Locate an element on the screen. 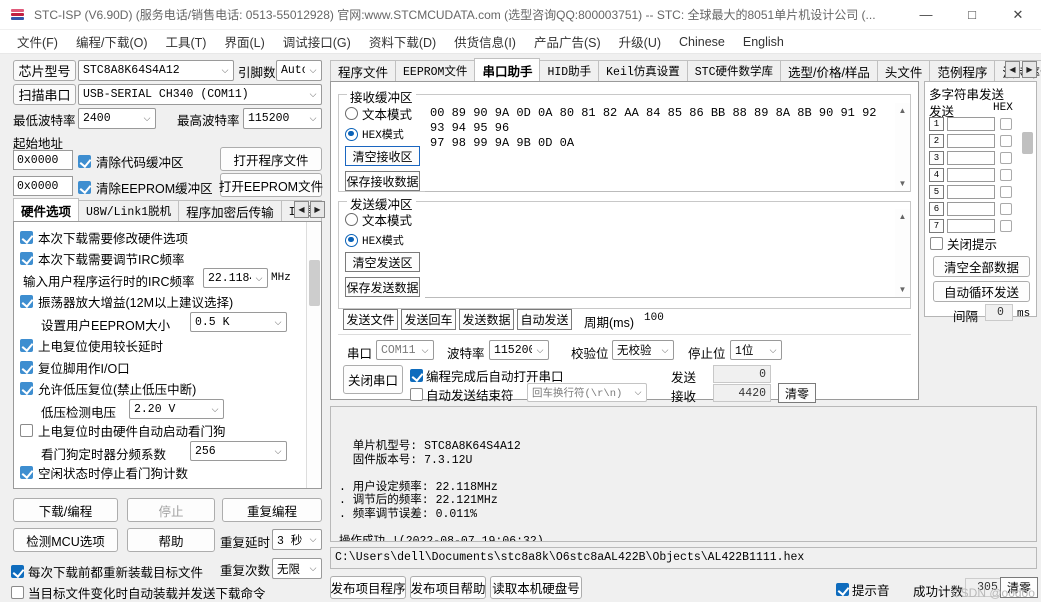  menu-item-supply: 供货信息(I) is located at coordinates (485, 41).